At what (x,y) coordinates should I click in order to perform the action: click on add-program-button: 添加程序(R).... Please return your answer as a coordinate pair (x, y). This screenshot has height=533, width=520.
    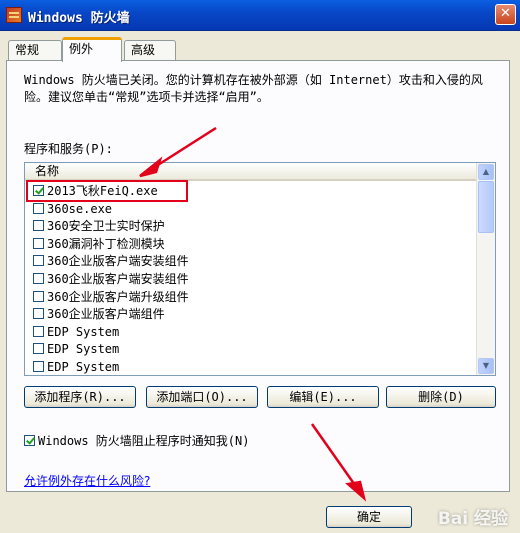
    Looking at the image, I should click on (80, 397).